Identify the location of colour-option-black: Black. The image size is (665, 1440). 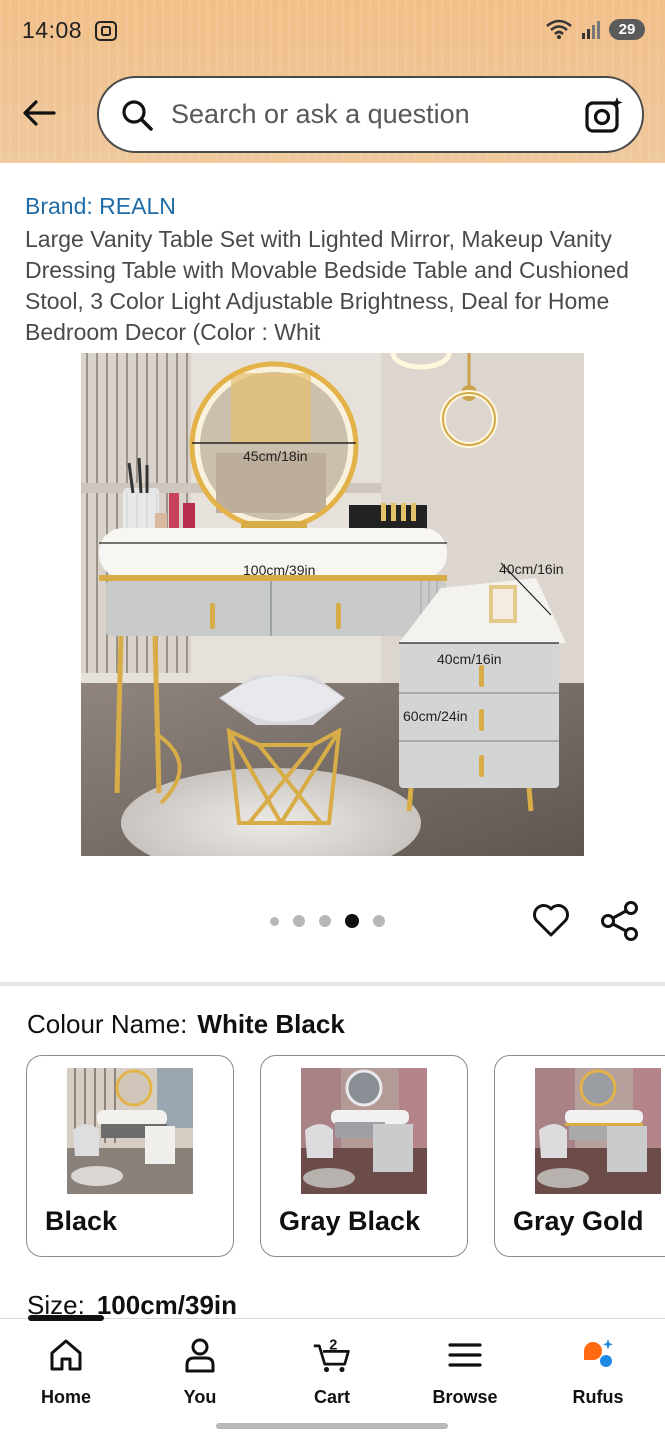
(130, 1156).